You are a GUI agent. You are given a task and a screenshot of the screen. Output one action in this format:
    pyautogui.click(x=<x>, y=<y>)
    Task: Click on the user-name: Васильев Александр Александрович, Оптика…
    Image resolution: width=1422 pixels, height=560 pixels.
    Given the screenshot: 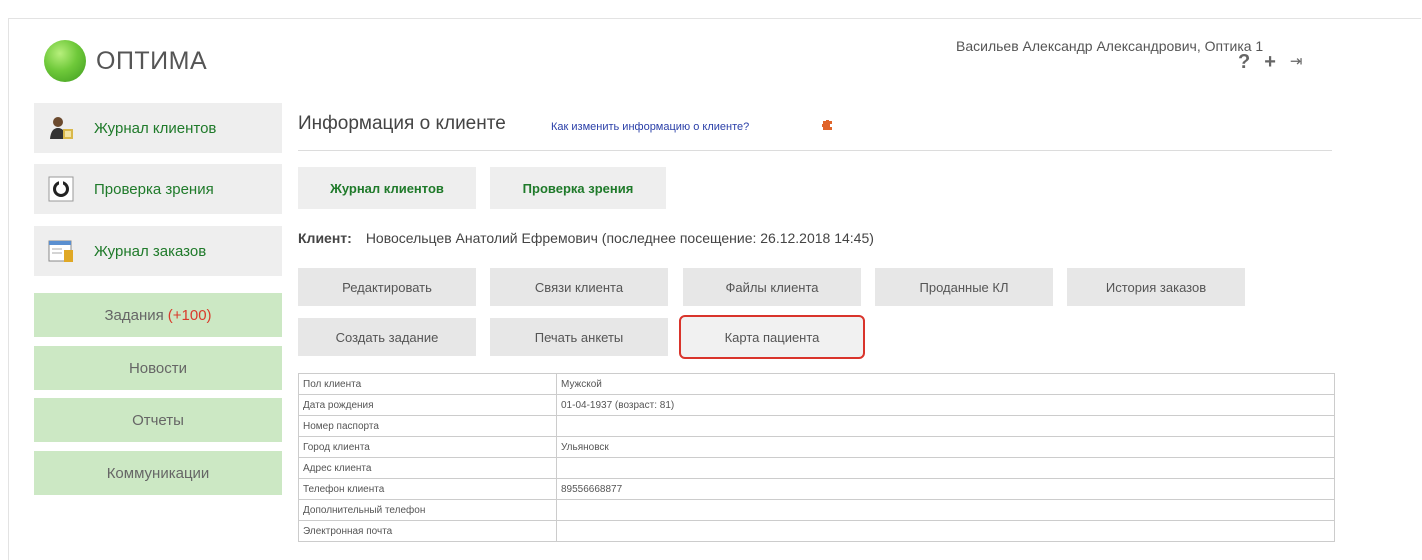 What is the action you would take?
    pyautogui.click(x=1110, y=46)
    